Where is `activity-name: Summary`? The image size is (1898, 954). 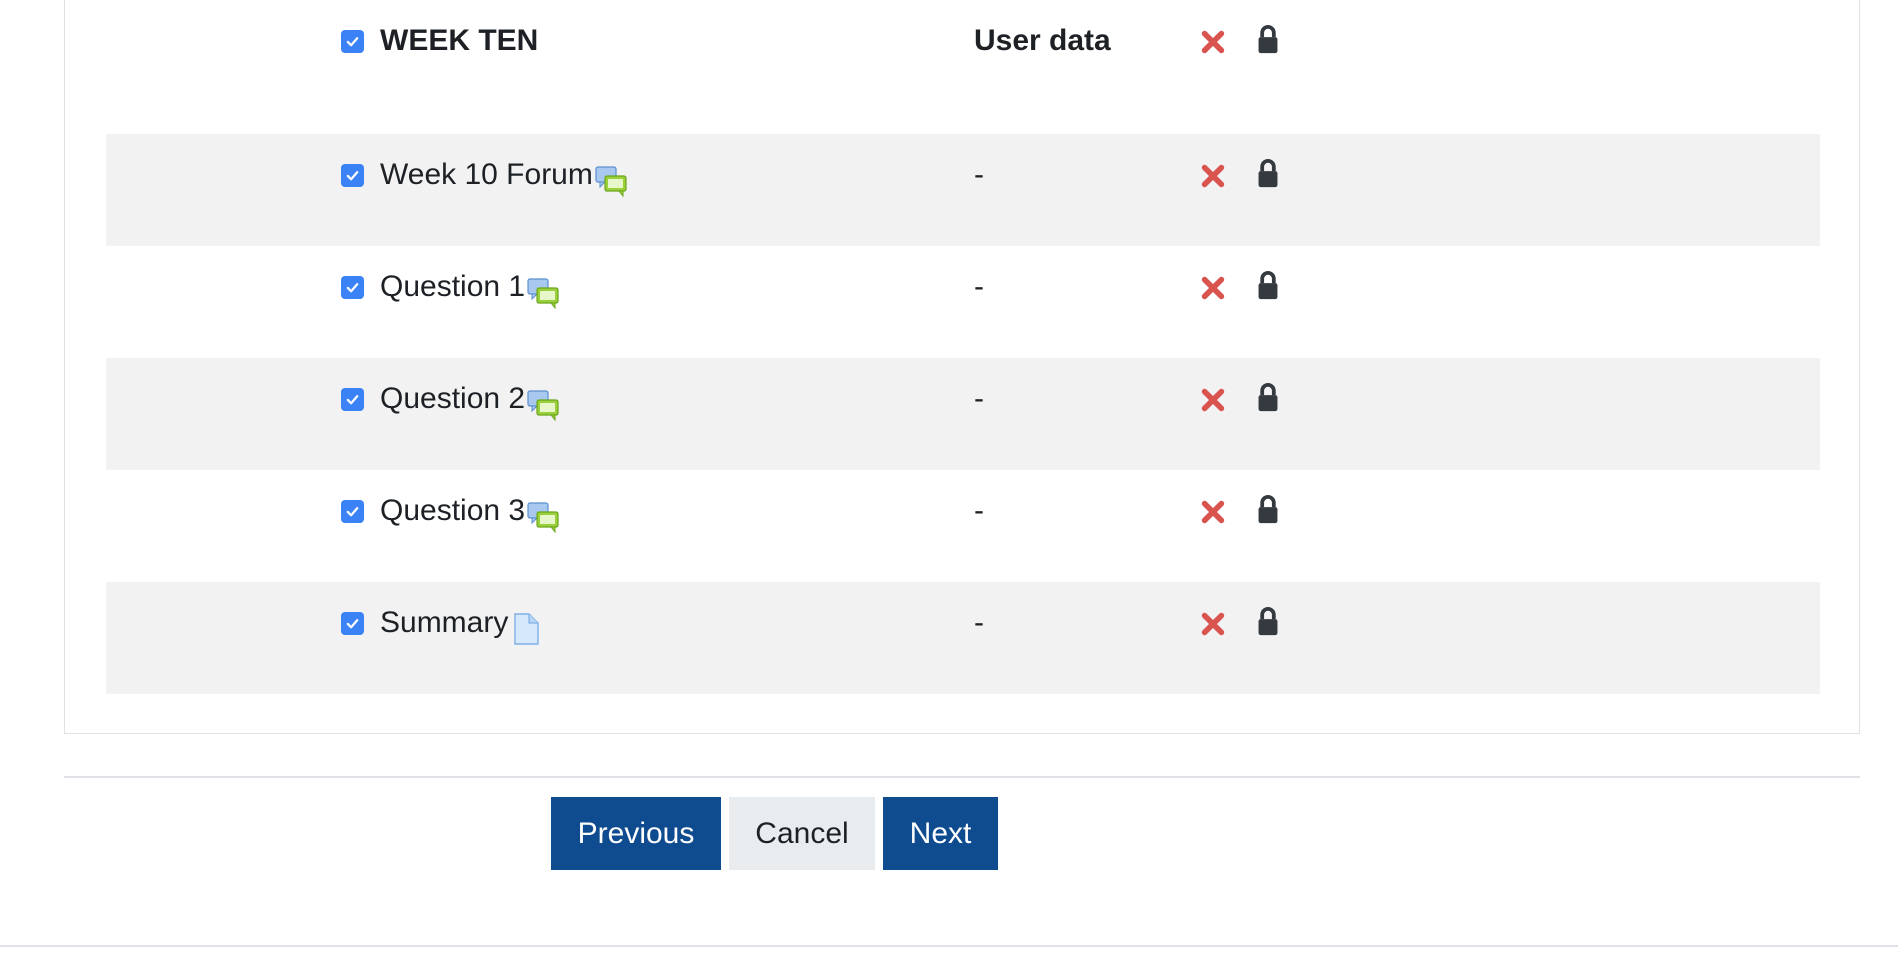
activity-name: Summary is located at coordinates (461, 624).